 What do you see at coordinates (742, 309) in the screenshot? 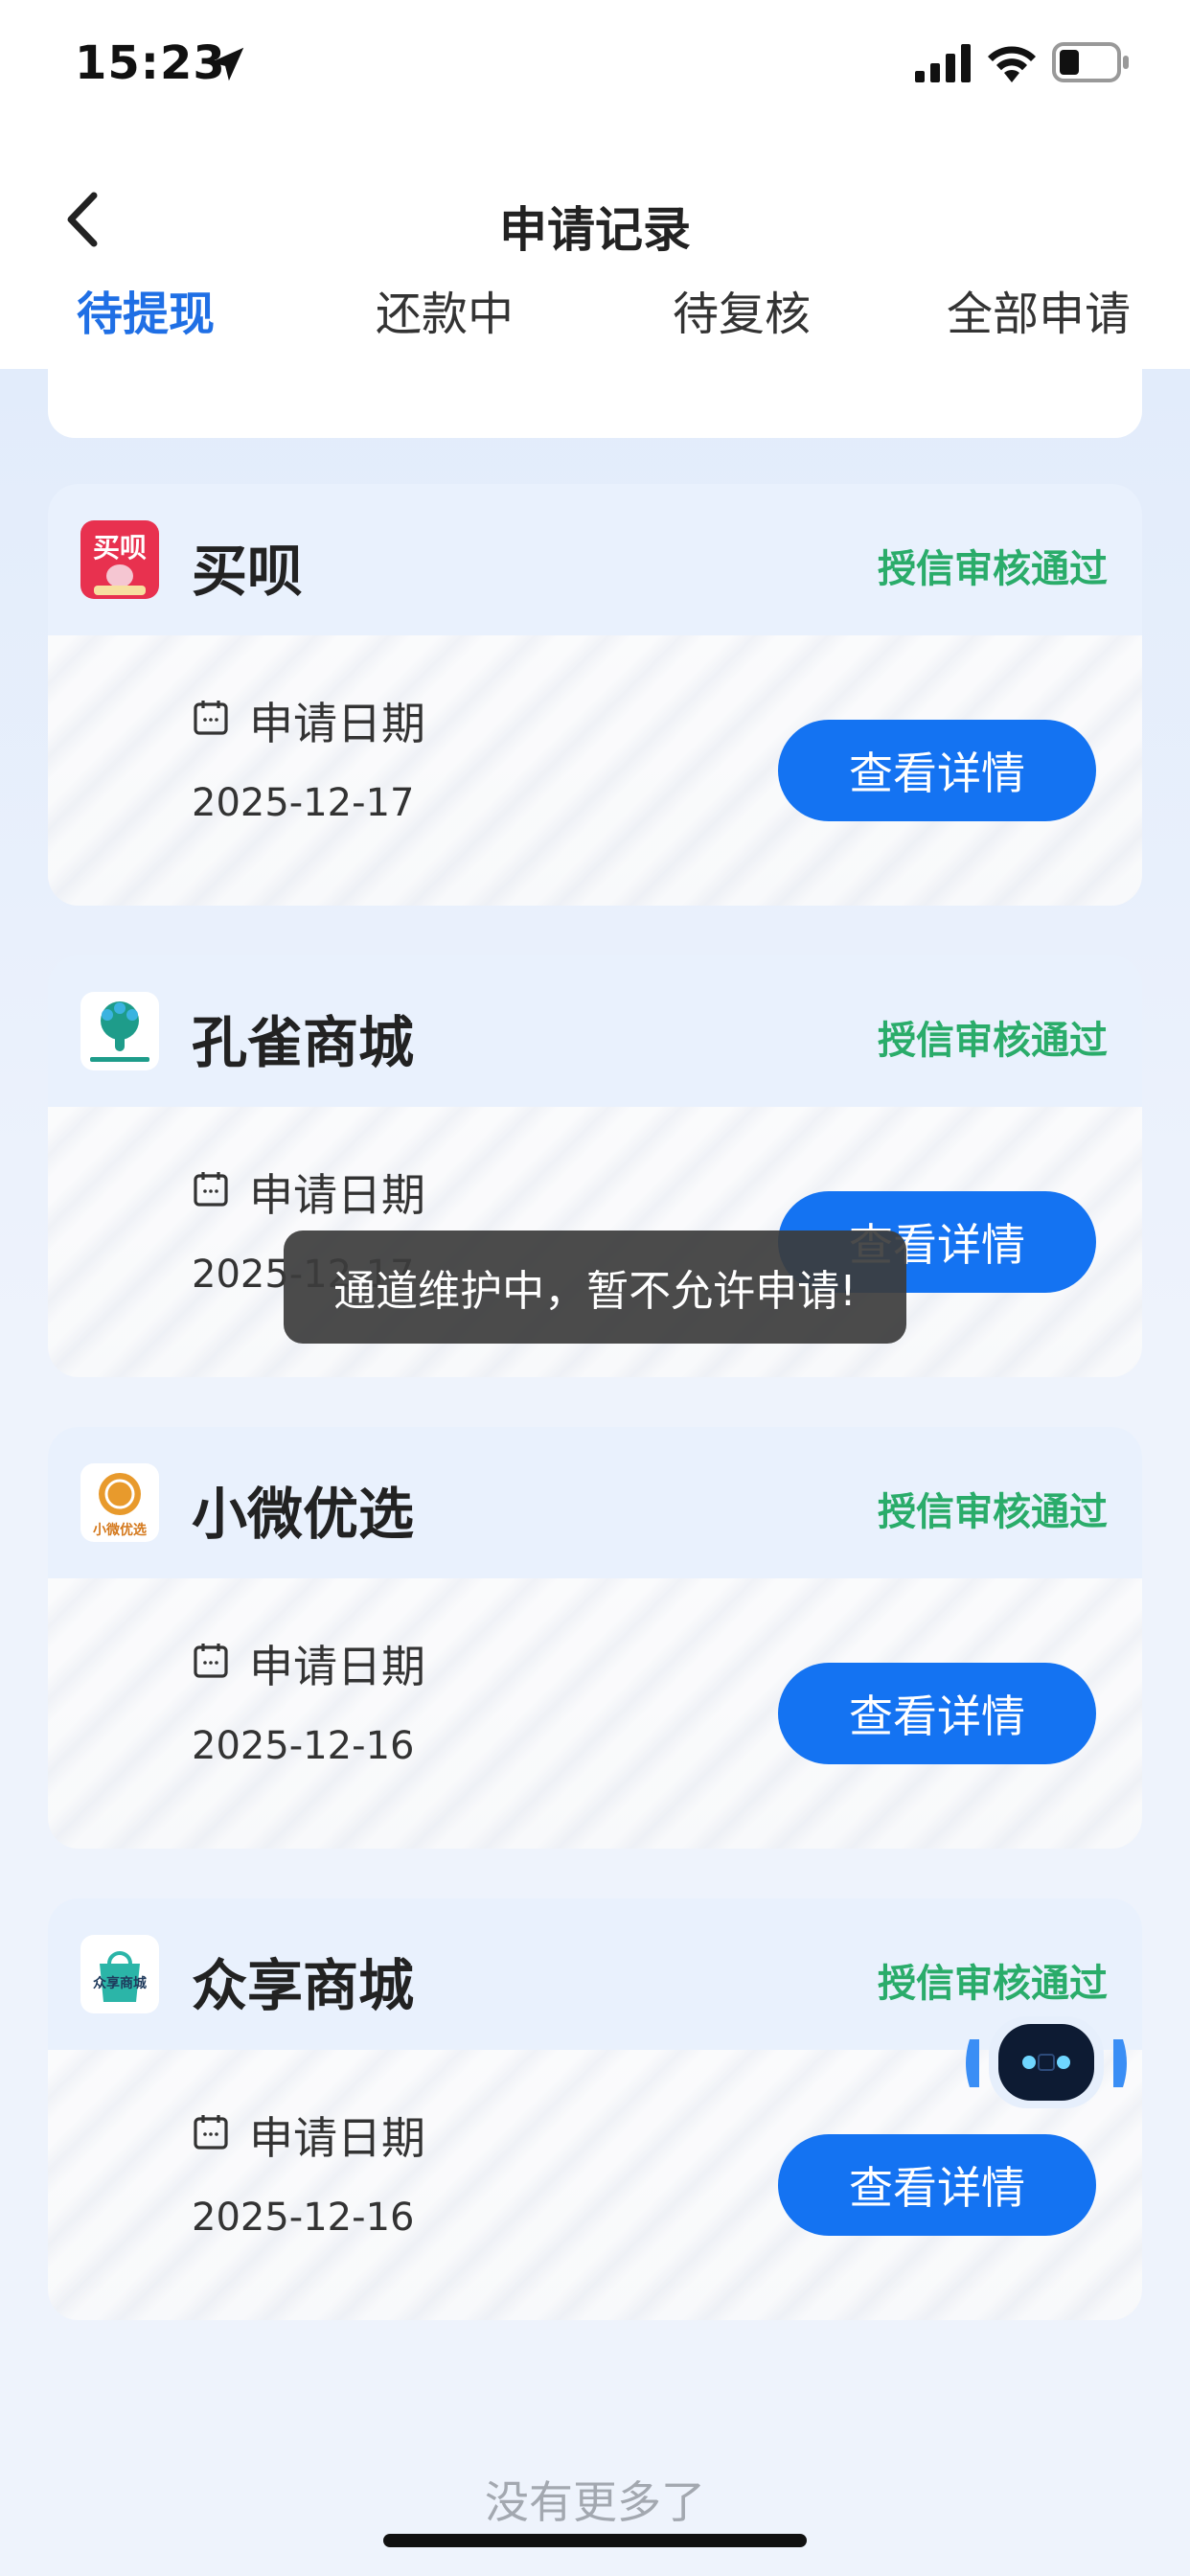
I see `tab-pending-review: 待复核` at bounding box center [742, 309].